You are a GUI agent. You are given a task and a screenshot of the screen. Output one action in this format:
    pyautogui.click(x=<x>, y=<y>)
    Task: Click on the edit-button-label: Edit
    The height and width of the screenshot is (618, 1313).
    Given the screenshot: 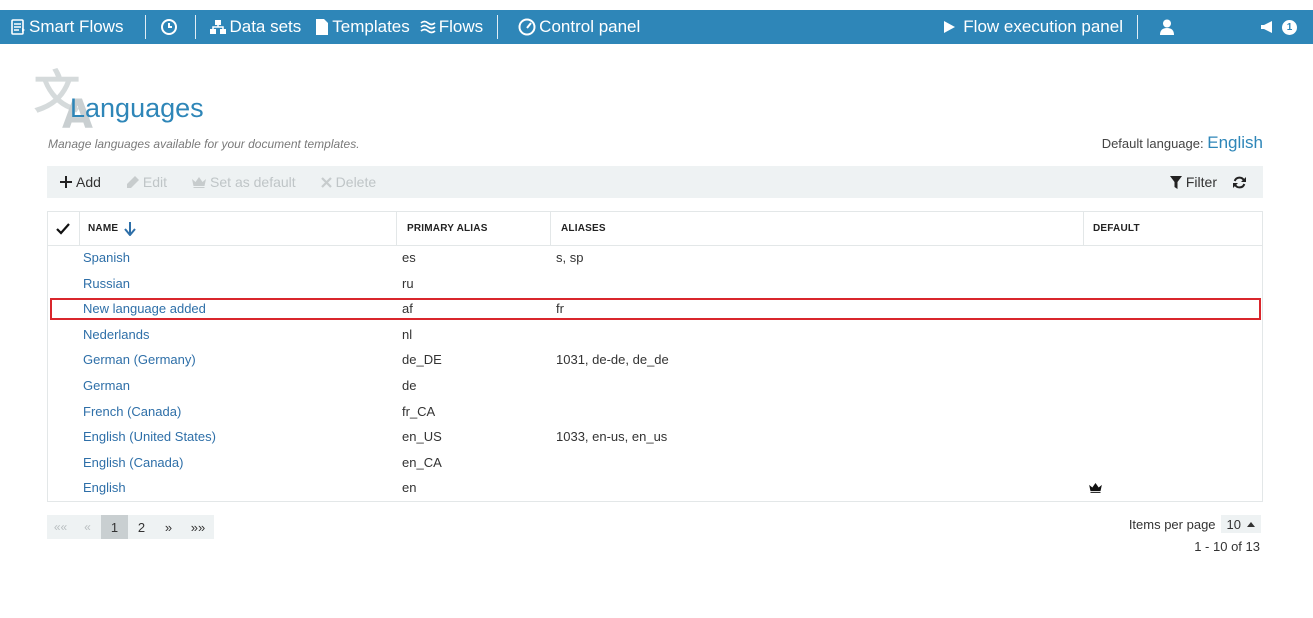 What is the action you would take?
    pyautogui.click(x=155, y=182)
    